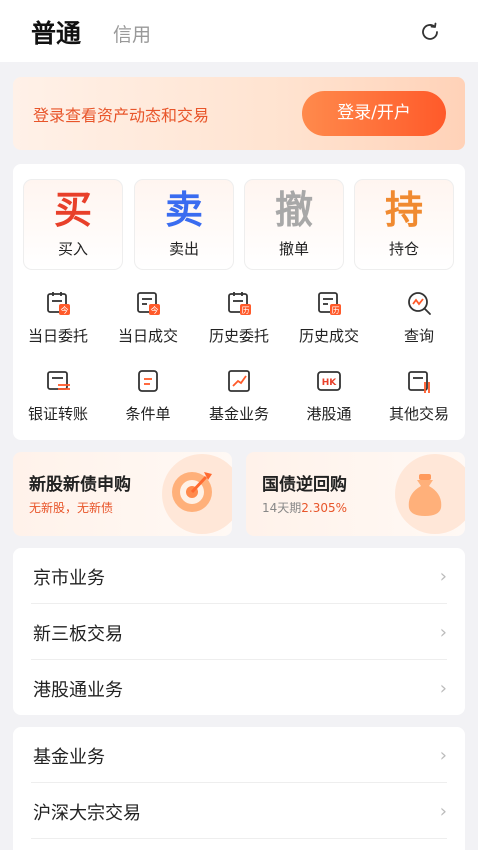  Describe the element at coordinates (80, 485) in the screenshot. I see `promo-title: 新股新债申购` at that location.